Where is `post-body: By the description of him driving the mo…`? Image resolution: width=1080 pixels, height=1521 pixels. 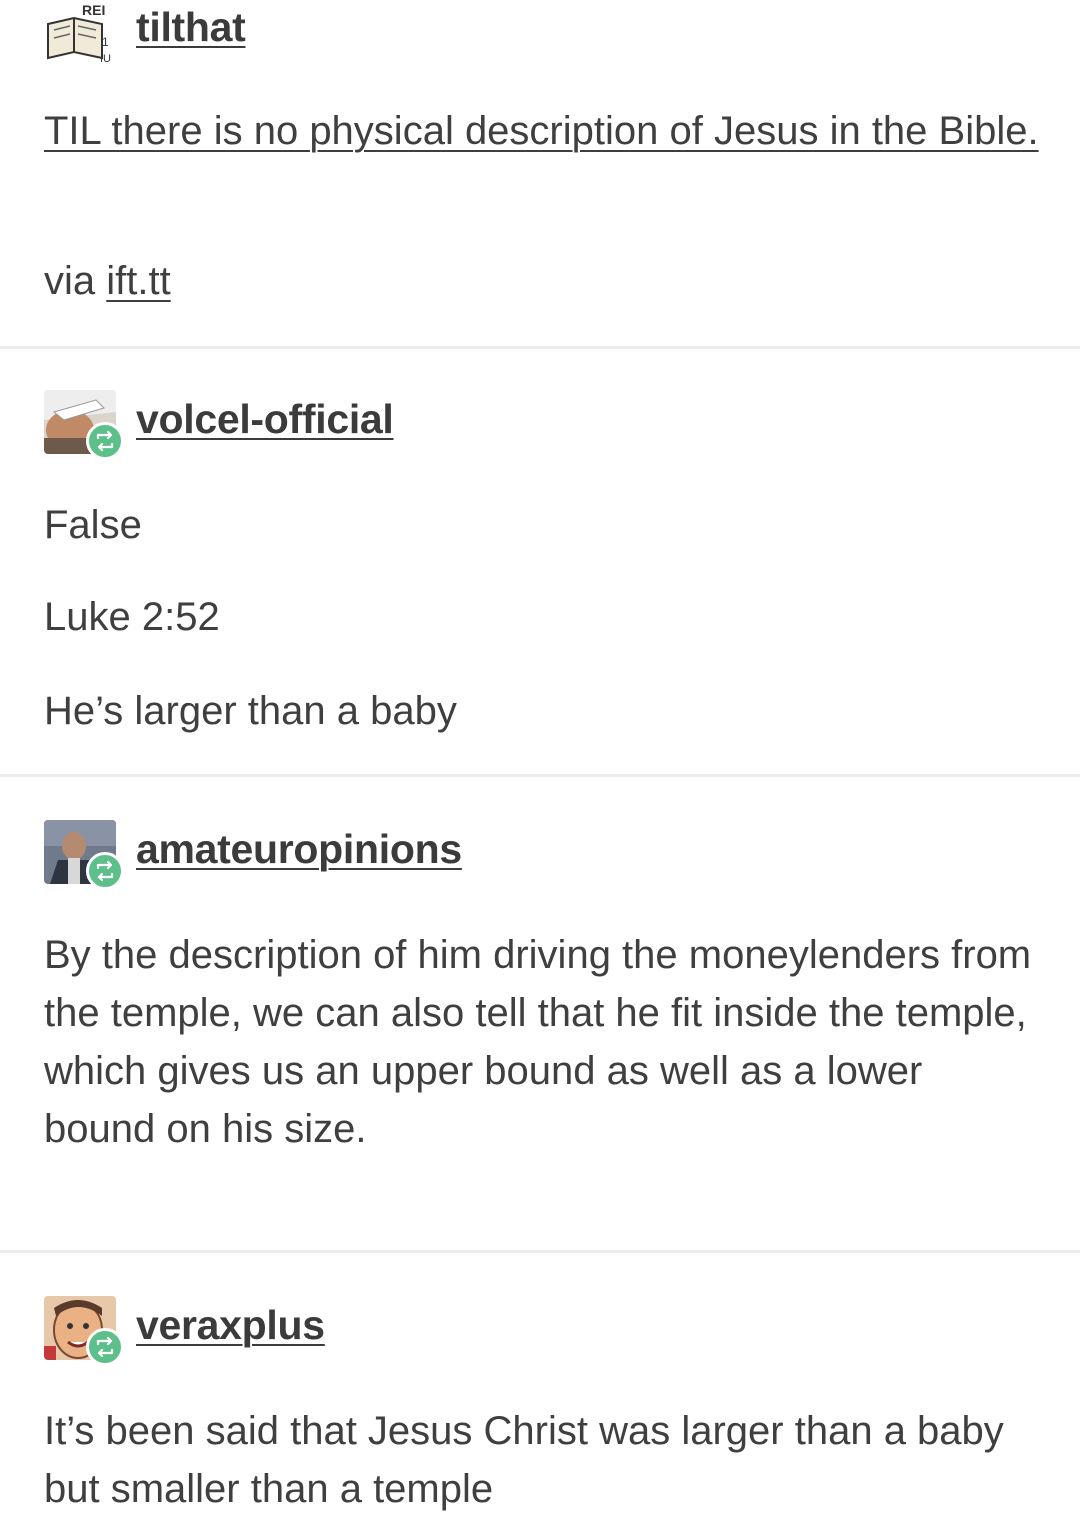 post-body: By the description of him driving the mo… is located at coordinates (538, 1042).